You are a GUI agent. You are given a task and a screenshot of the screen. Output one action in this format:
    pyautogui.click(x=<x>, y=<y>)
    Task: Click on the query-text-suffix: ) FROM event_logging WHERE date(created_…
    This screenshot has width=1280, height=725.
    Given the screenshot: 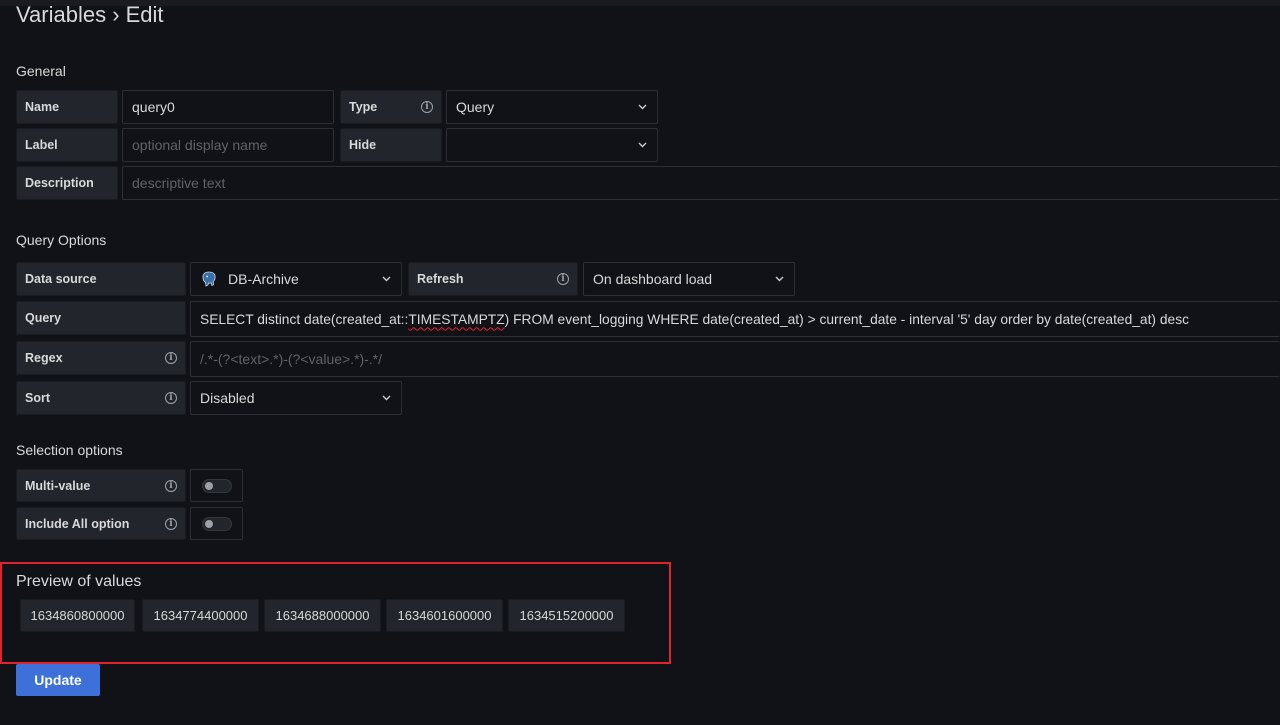 What is the action you would take?
    pyautogui.click(x=847, y=319)
    